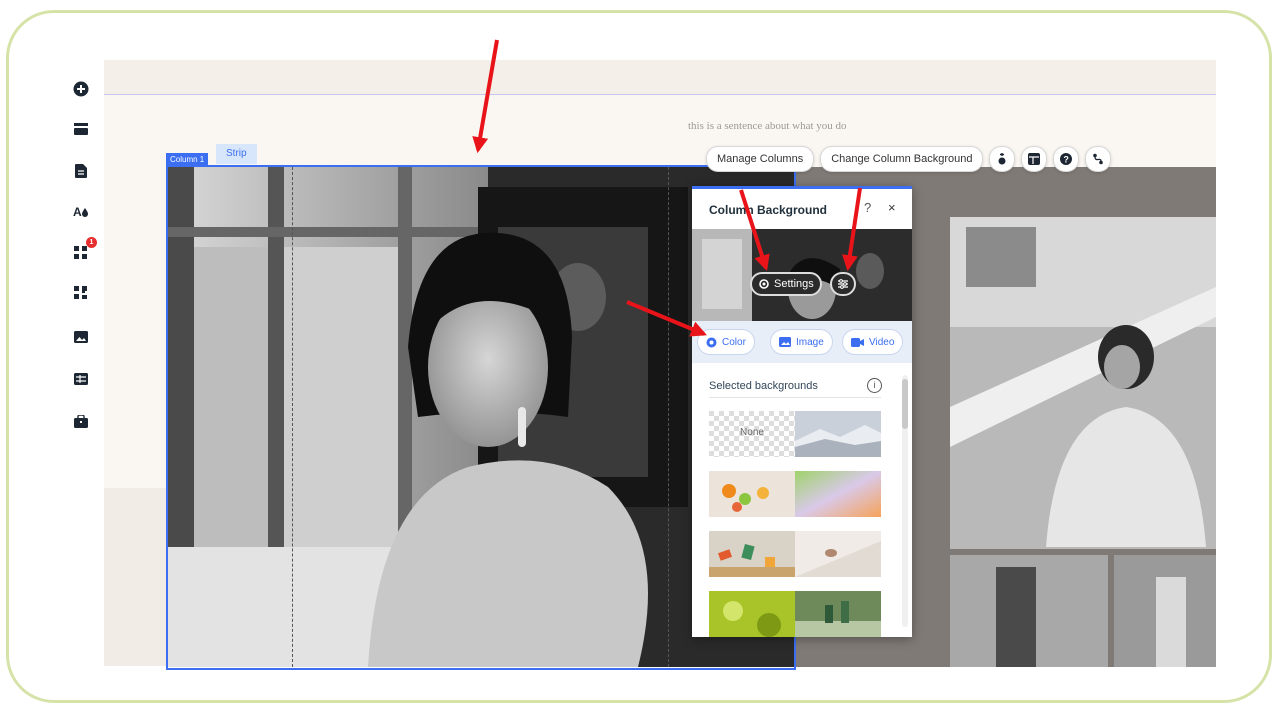 This screenshot has height=711, width=1278. What do you see at coordinates (794, 284) in the screenshot?
I see `settings-label: Settings` at bounding box center [794, 284].